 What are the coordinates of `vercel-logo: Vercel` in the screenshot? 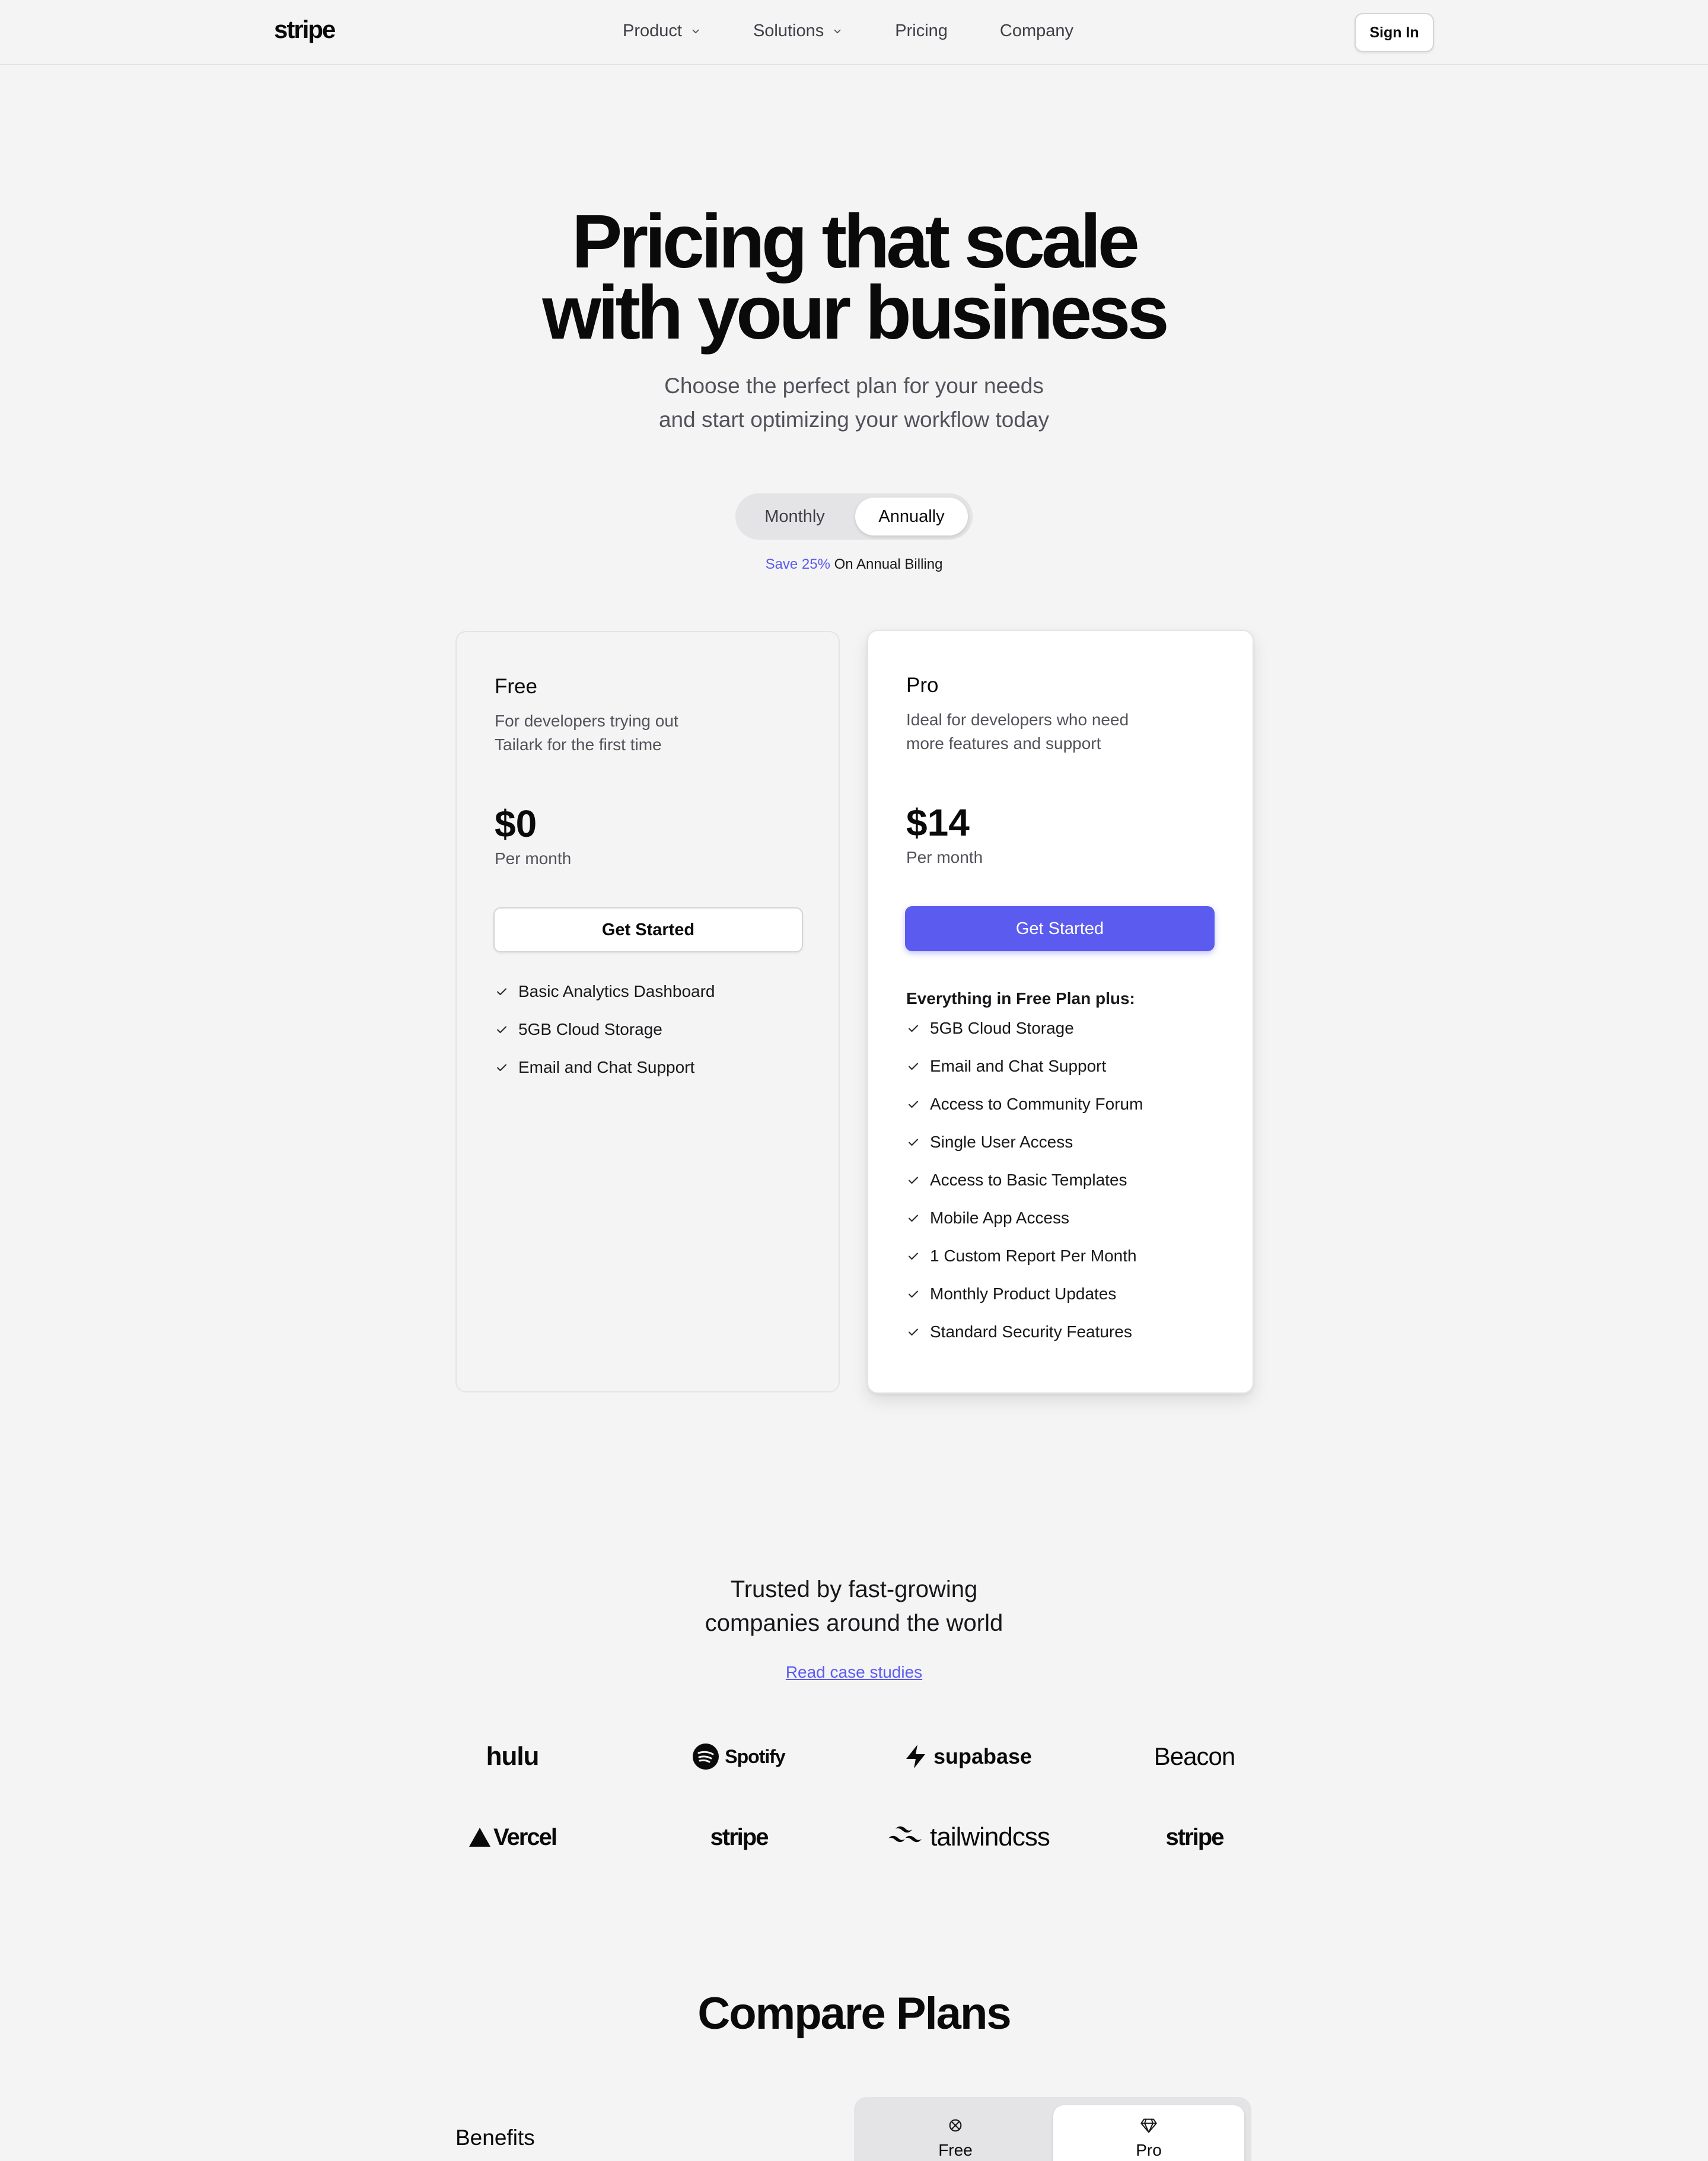 It's located at (513, 1837).